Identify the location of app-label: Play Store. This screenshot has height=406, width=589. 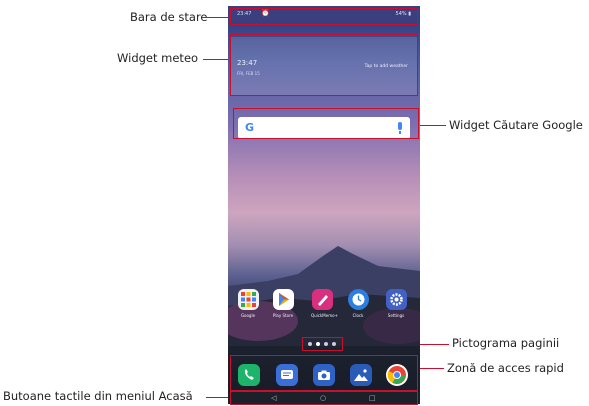
(283, 315).